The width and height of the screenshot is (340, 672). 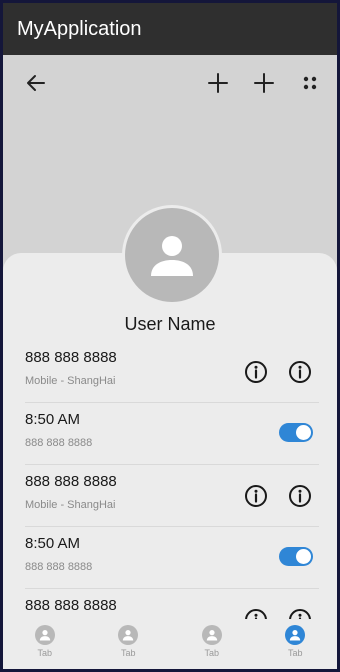 I want to click on add-button, so click(x=218, y=83).